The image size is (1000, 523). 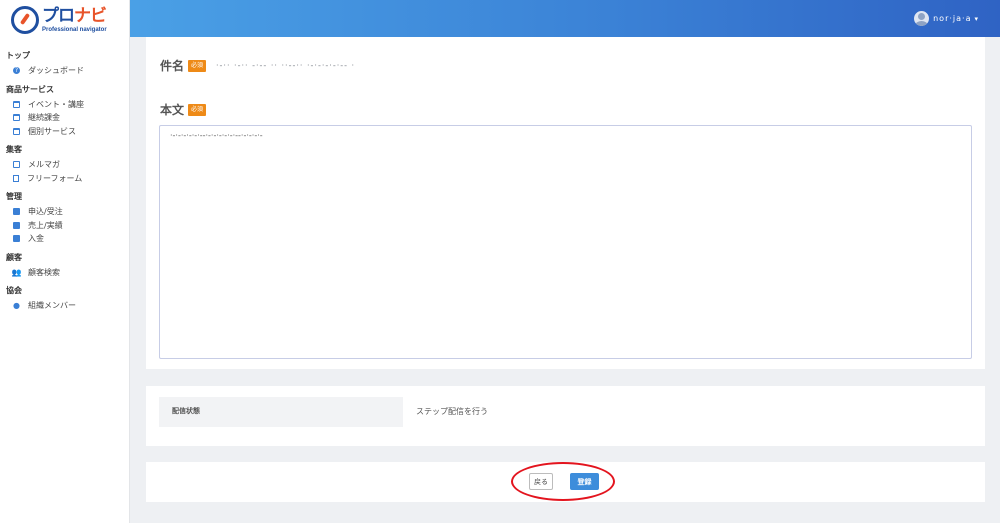 I want to click on nav-section-management: 管理, so click(x=14, y=196).